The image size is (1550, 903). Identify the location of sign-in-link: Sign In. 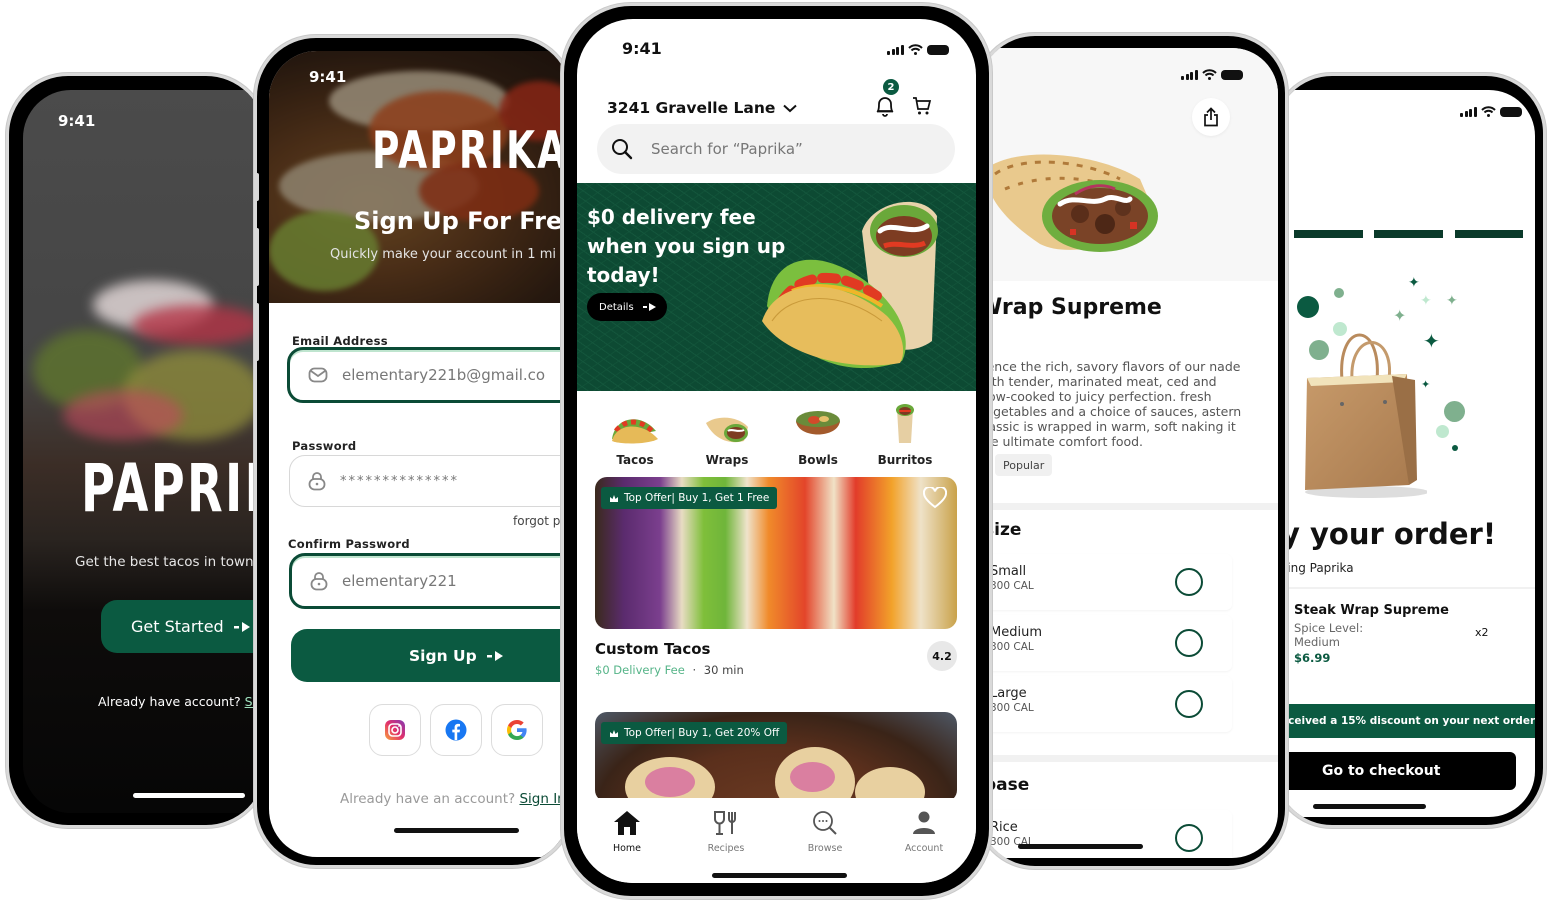
(542, 799).